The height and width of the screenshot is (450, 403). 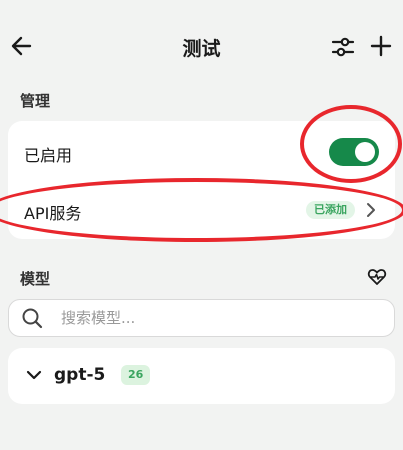 I want to click on model-group-name: gpt-5, so click(x=80, y=375).